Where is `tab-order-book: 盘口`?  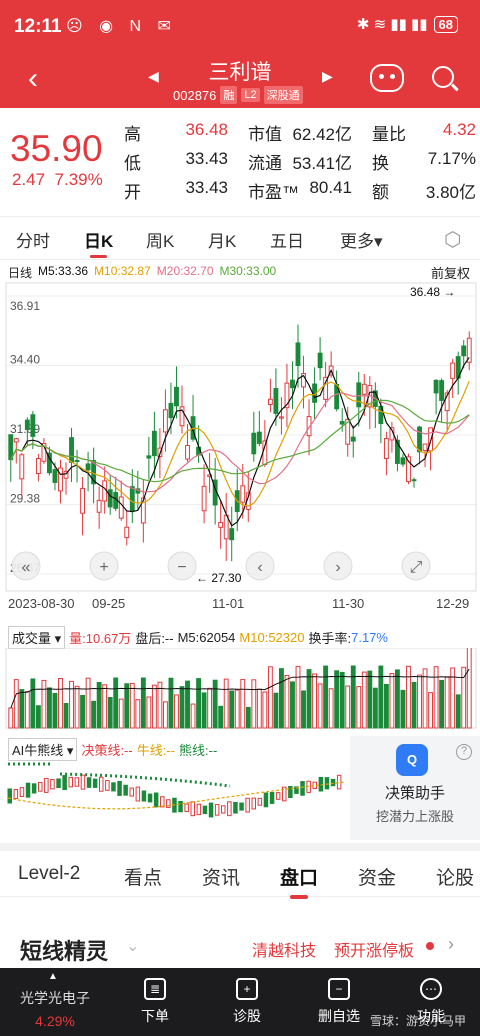 tab-order-book: 盘口 is located at coordinates (299, 881).